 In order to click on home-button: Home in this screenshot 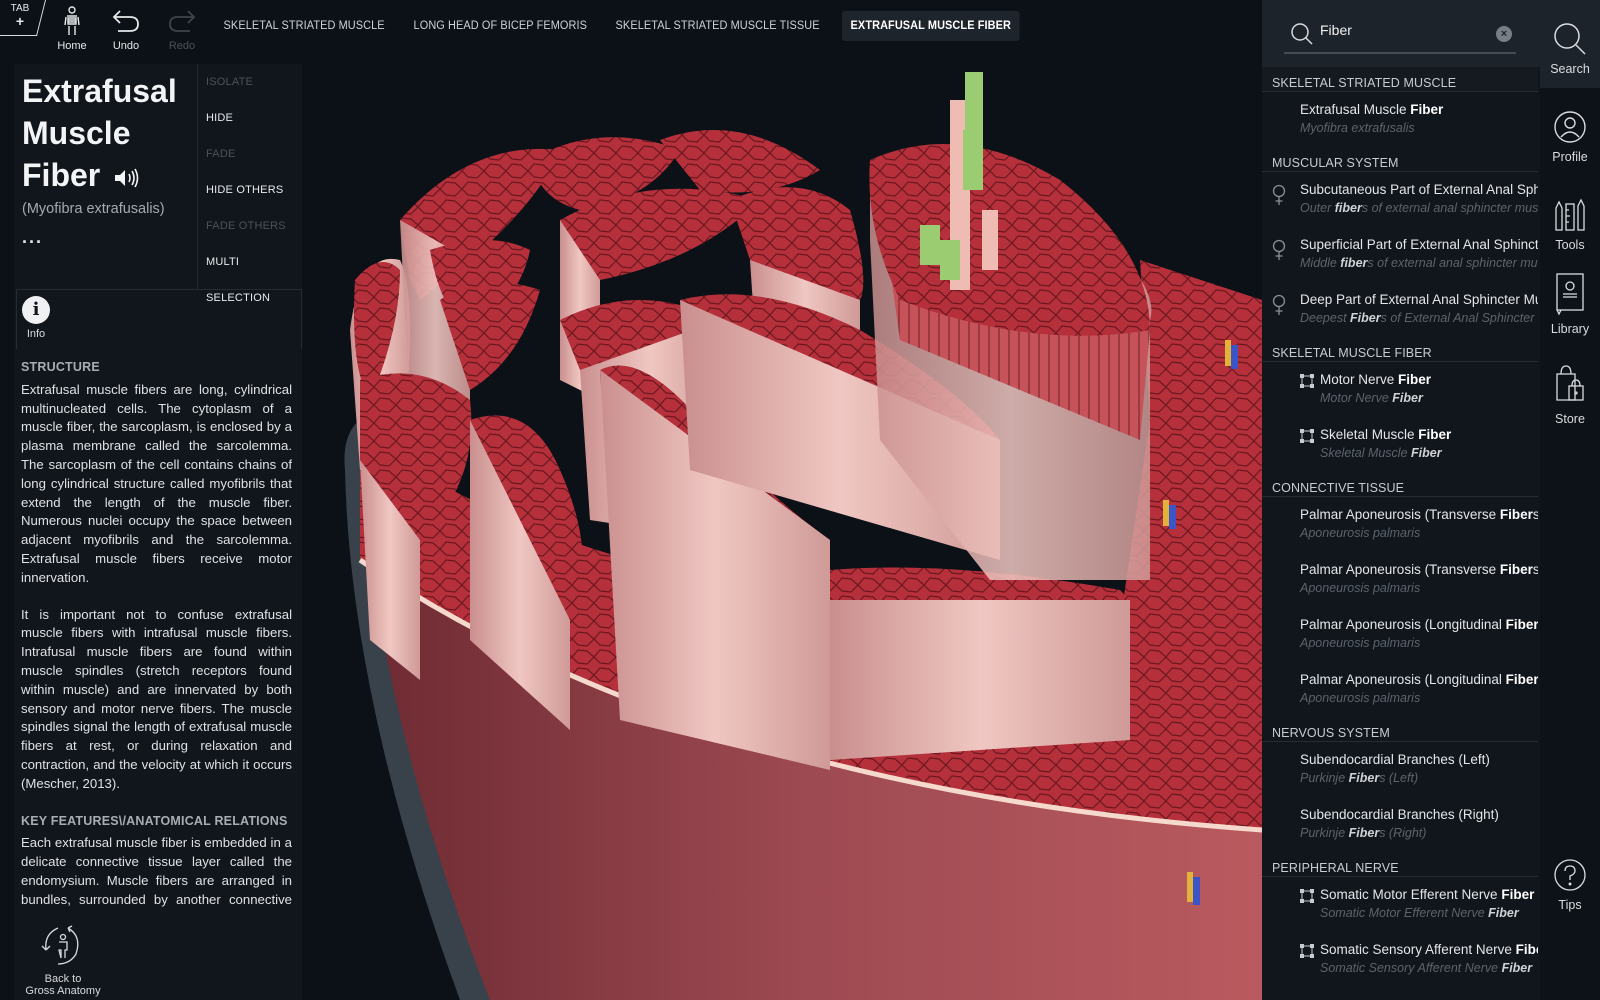, I will do `click(72, 29)`.